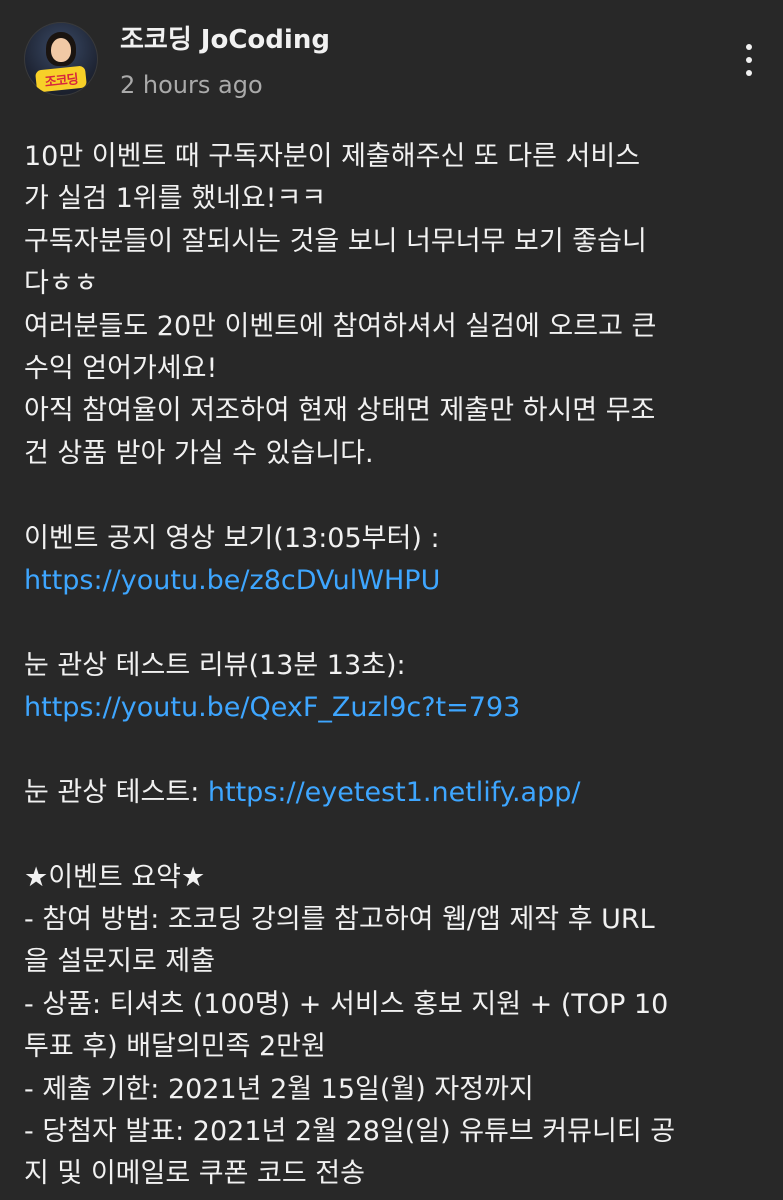 Image resolution: width=783 pixels, height=1200 pixels. I want to click on summary-line: 투표 후) 배달의민족 2만원, so click(175, 1047).